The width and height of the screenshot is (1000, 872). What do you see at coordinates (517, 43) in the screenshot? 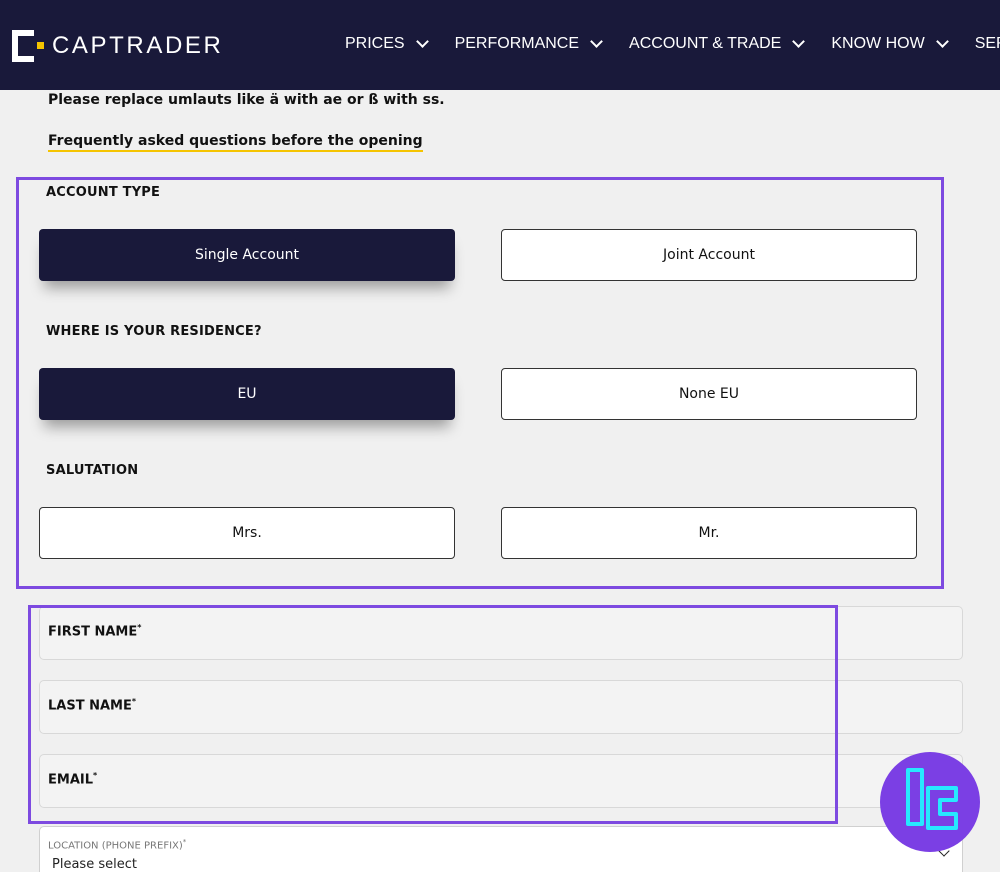
I see `nav-item-label: PERFORMANCE` at bounding box center [517, 43].